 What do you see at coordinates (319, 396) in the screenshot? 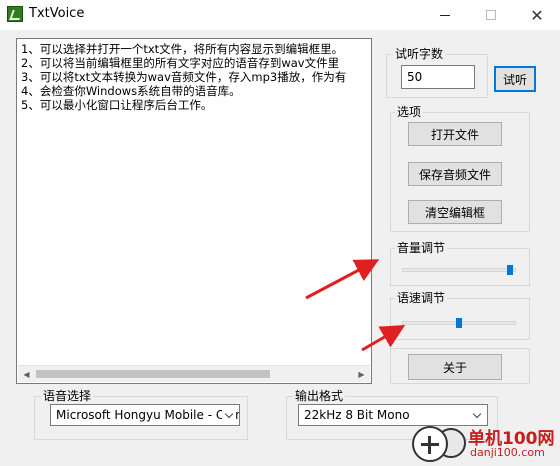
I see `output-legend: 输出格式` at bounding box center [319, 396].